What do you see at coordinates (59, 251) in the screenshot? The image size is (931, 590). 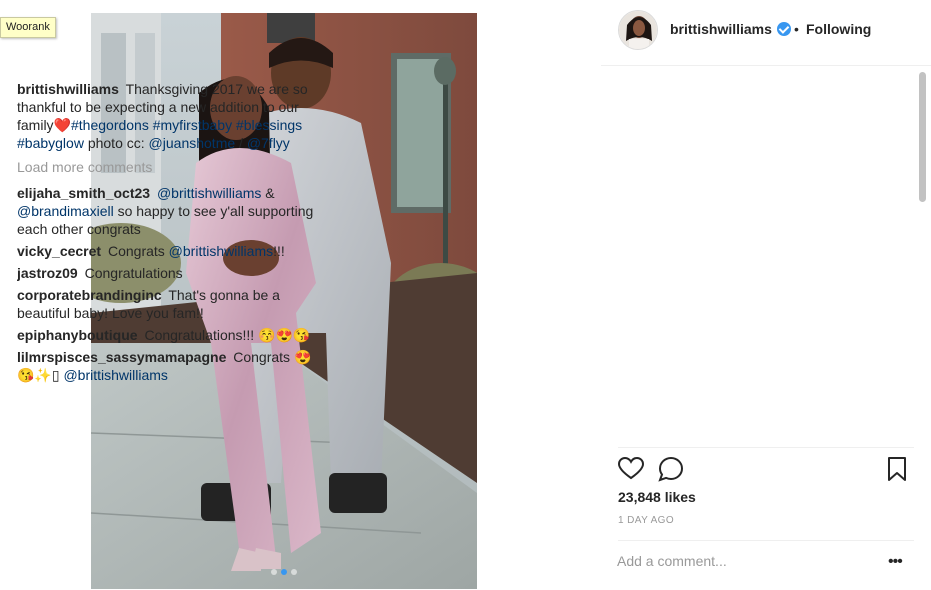 I see `comment-username: vicky_cecret` at bounding box center [59, 251].